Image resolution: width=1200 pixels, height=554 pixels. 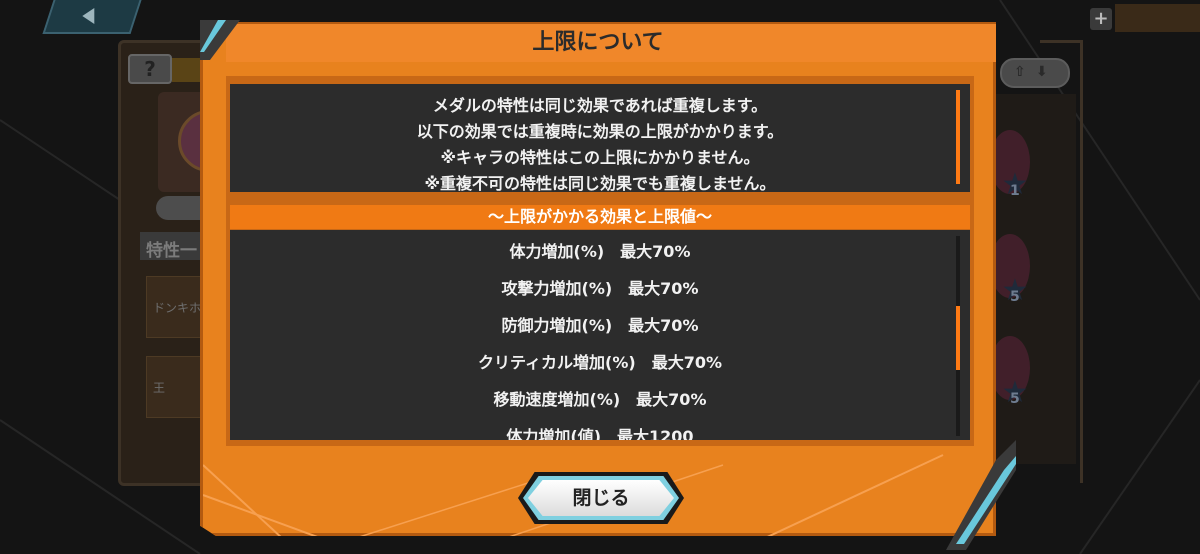 What do you see at coordinates (1020, 72) in the screenshot?
I see `sort-up-icon: ⇧` at bounding box center [1020, 72].